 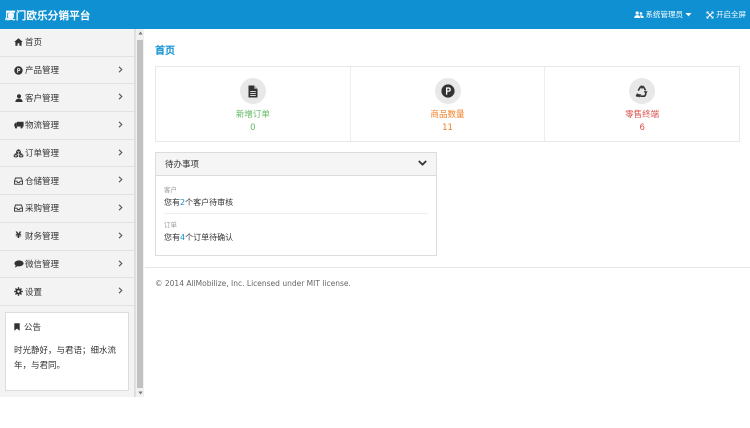 What do you see at coordinates (252, 91) in the screenshot?
I see `file-icon` at bounding box center [252, 91].